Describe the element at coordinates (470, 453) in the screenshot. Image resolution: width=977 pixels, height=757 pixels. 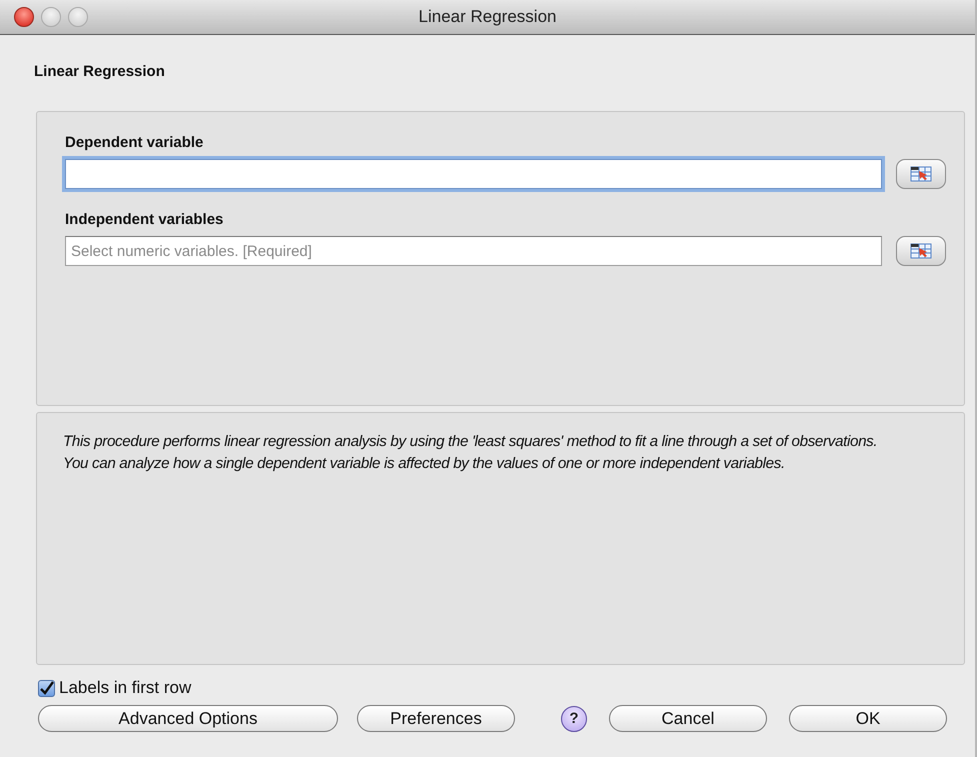
I see `description-text: This procedure performs linear regression analysis by using the 'least squares' method to fit a line through a set of observations. You can analyze how a single dependent variable is affected by the values of one or more independent variables.` at that location.